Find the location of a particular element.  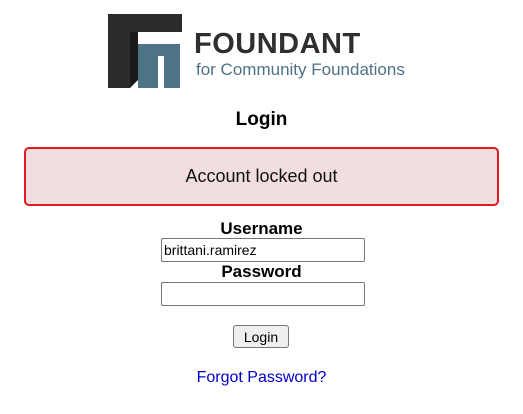

error-alert-message: Account locked out is located at coordinates (261, 176).